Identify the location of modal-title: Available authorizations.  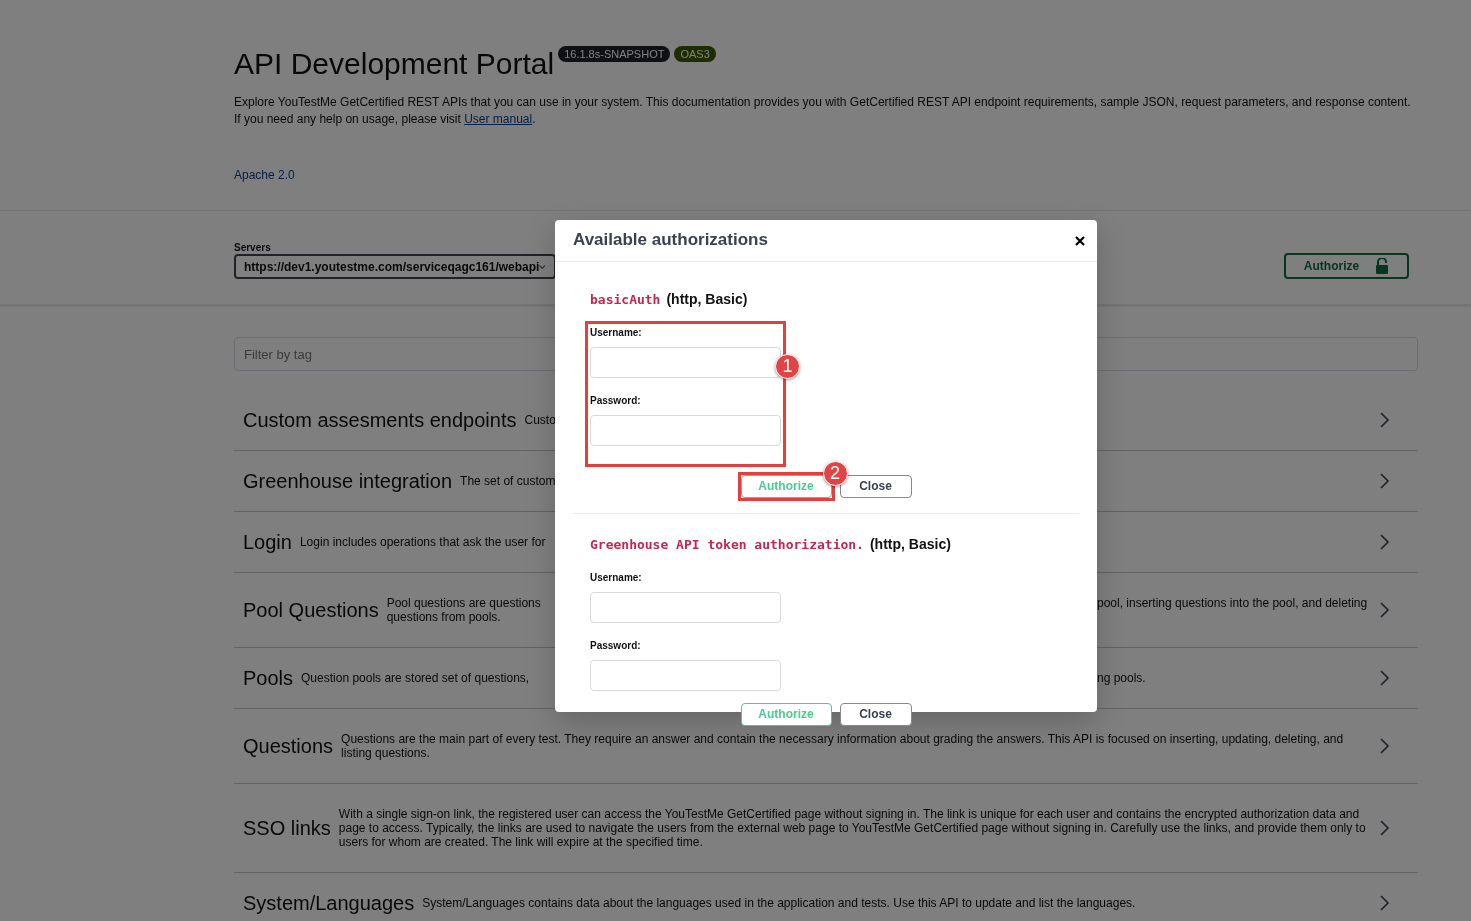
(670, 240).